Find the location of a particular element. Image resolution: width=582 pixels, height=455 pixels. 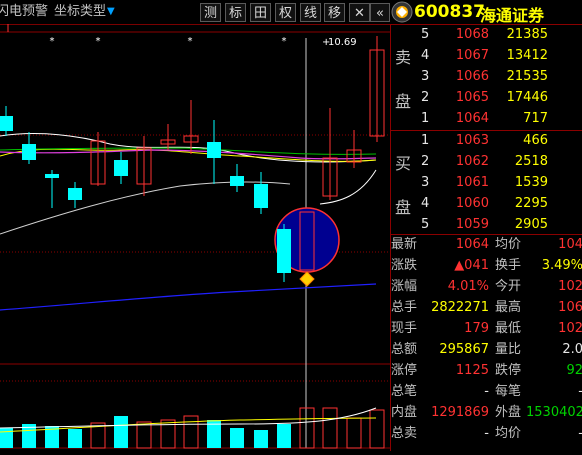

stat-label: 总笔 is located at coordinates (404, 391).